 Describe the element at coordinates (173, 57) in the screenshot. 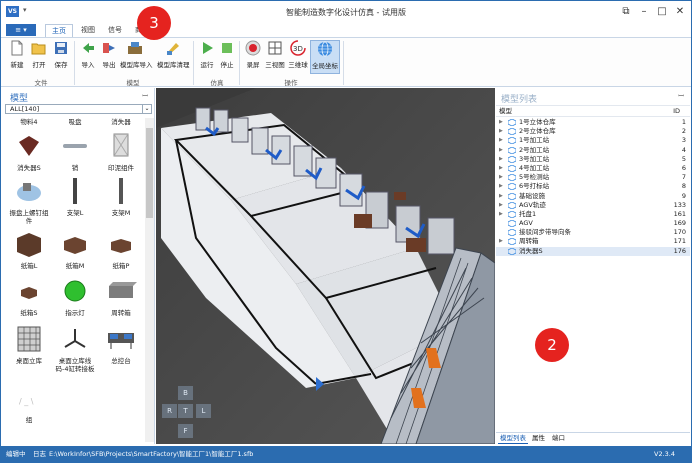

I see `library-clean-button: 模型库清理` at that location.